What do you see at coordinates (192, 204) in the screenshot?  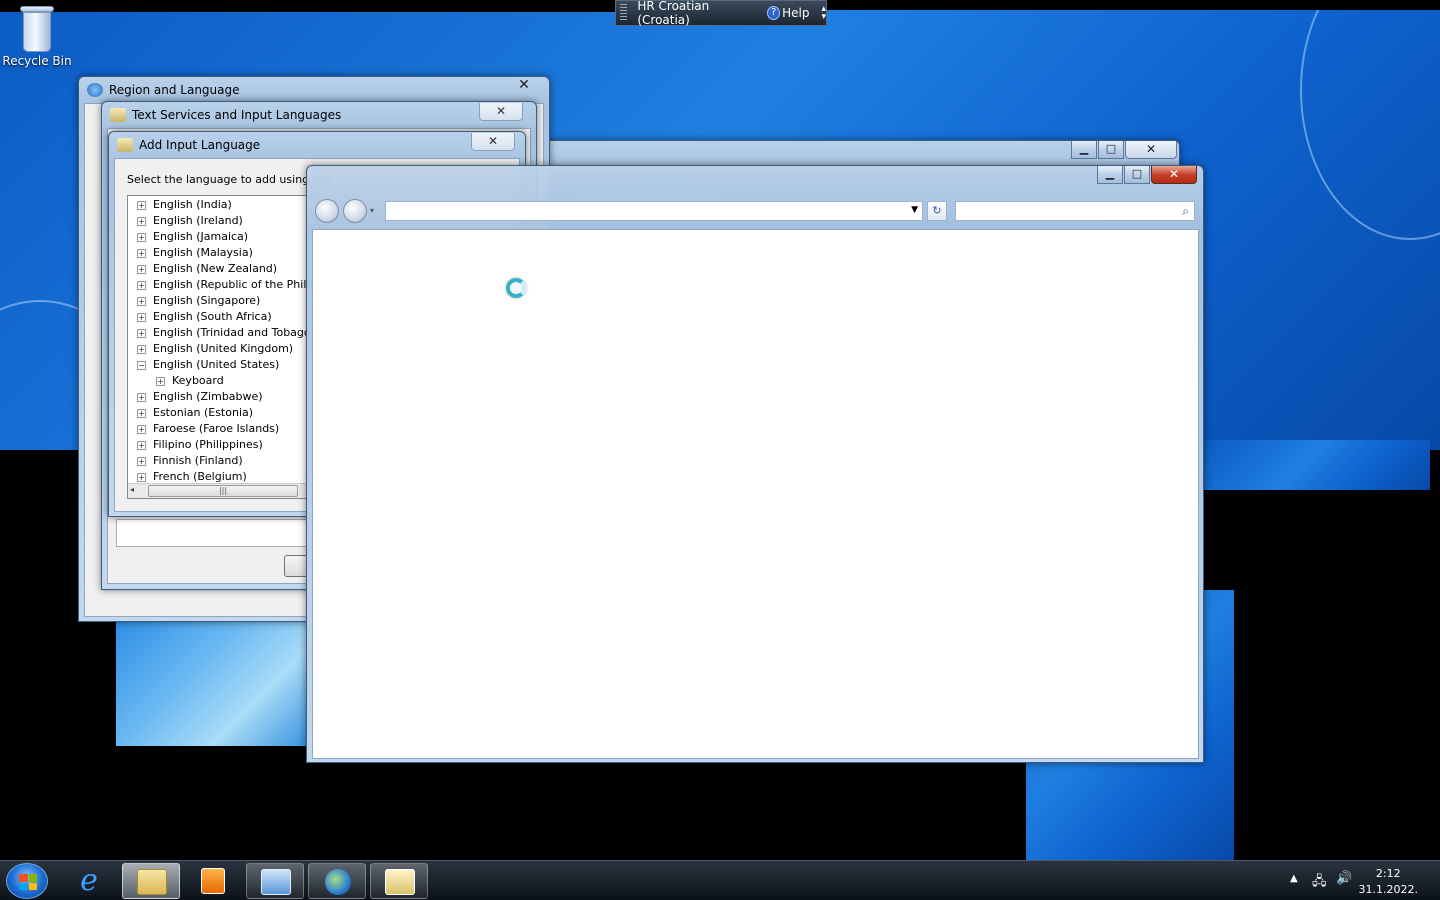 I see `language-label: English (India)` at bounding box center [192, 204].